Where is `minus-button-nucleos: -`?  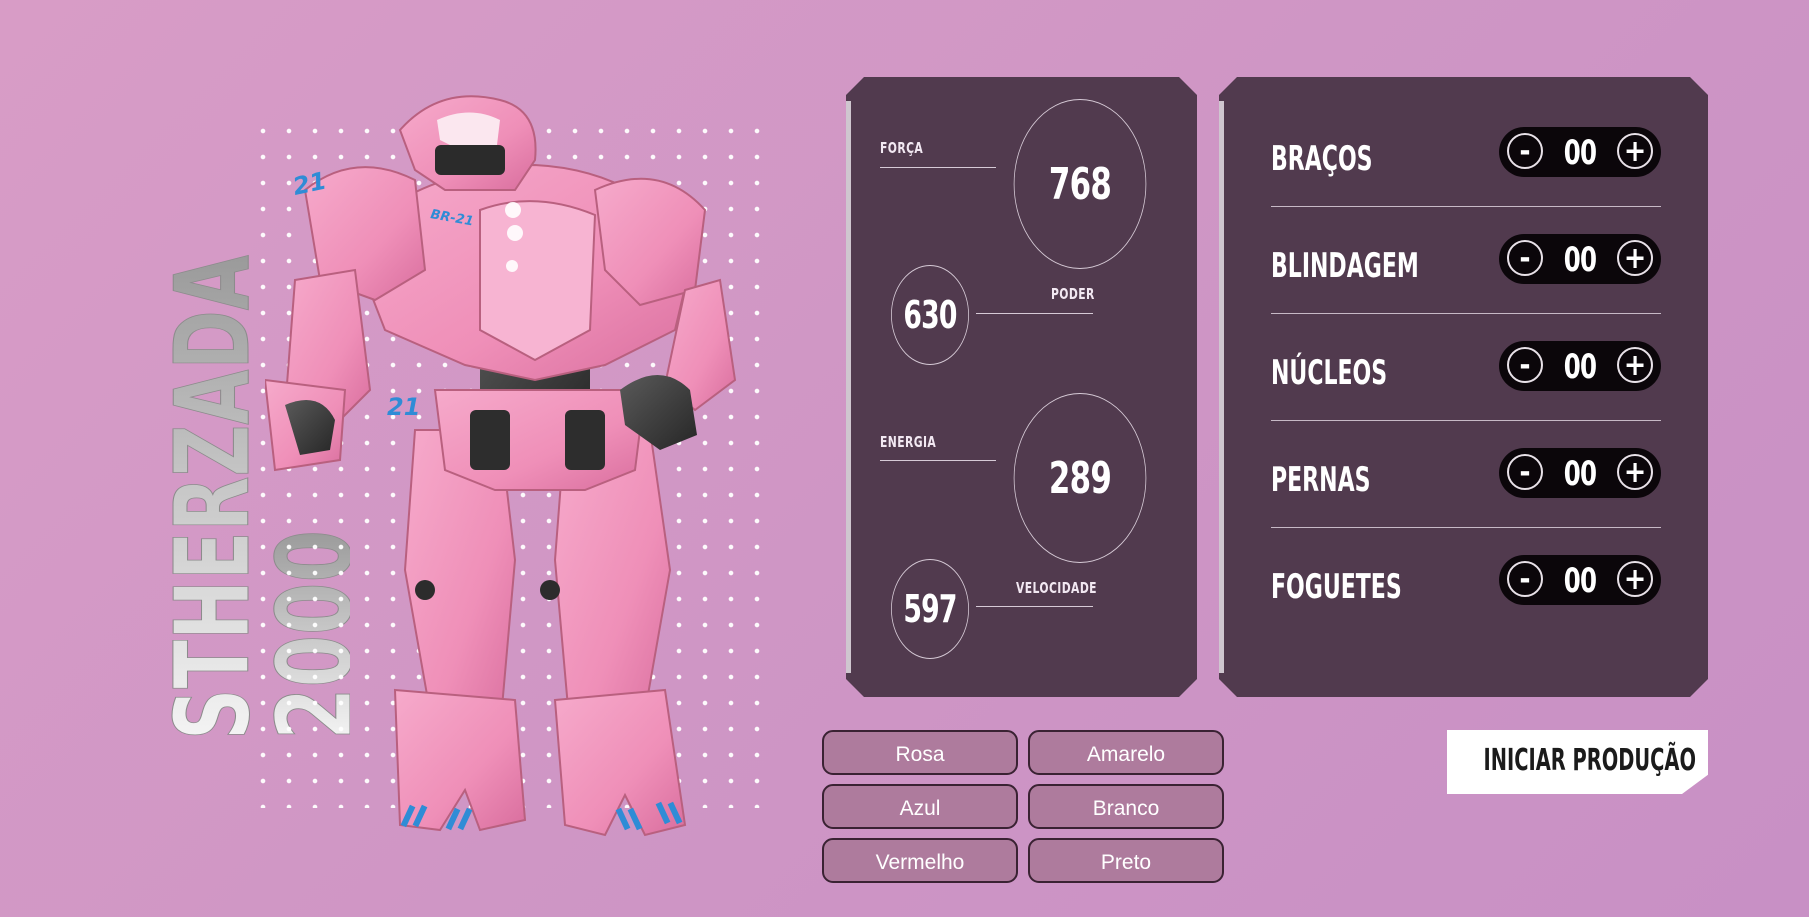
minus-button-nucleos: - is located at coordinates (1525, 365).